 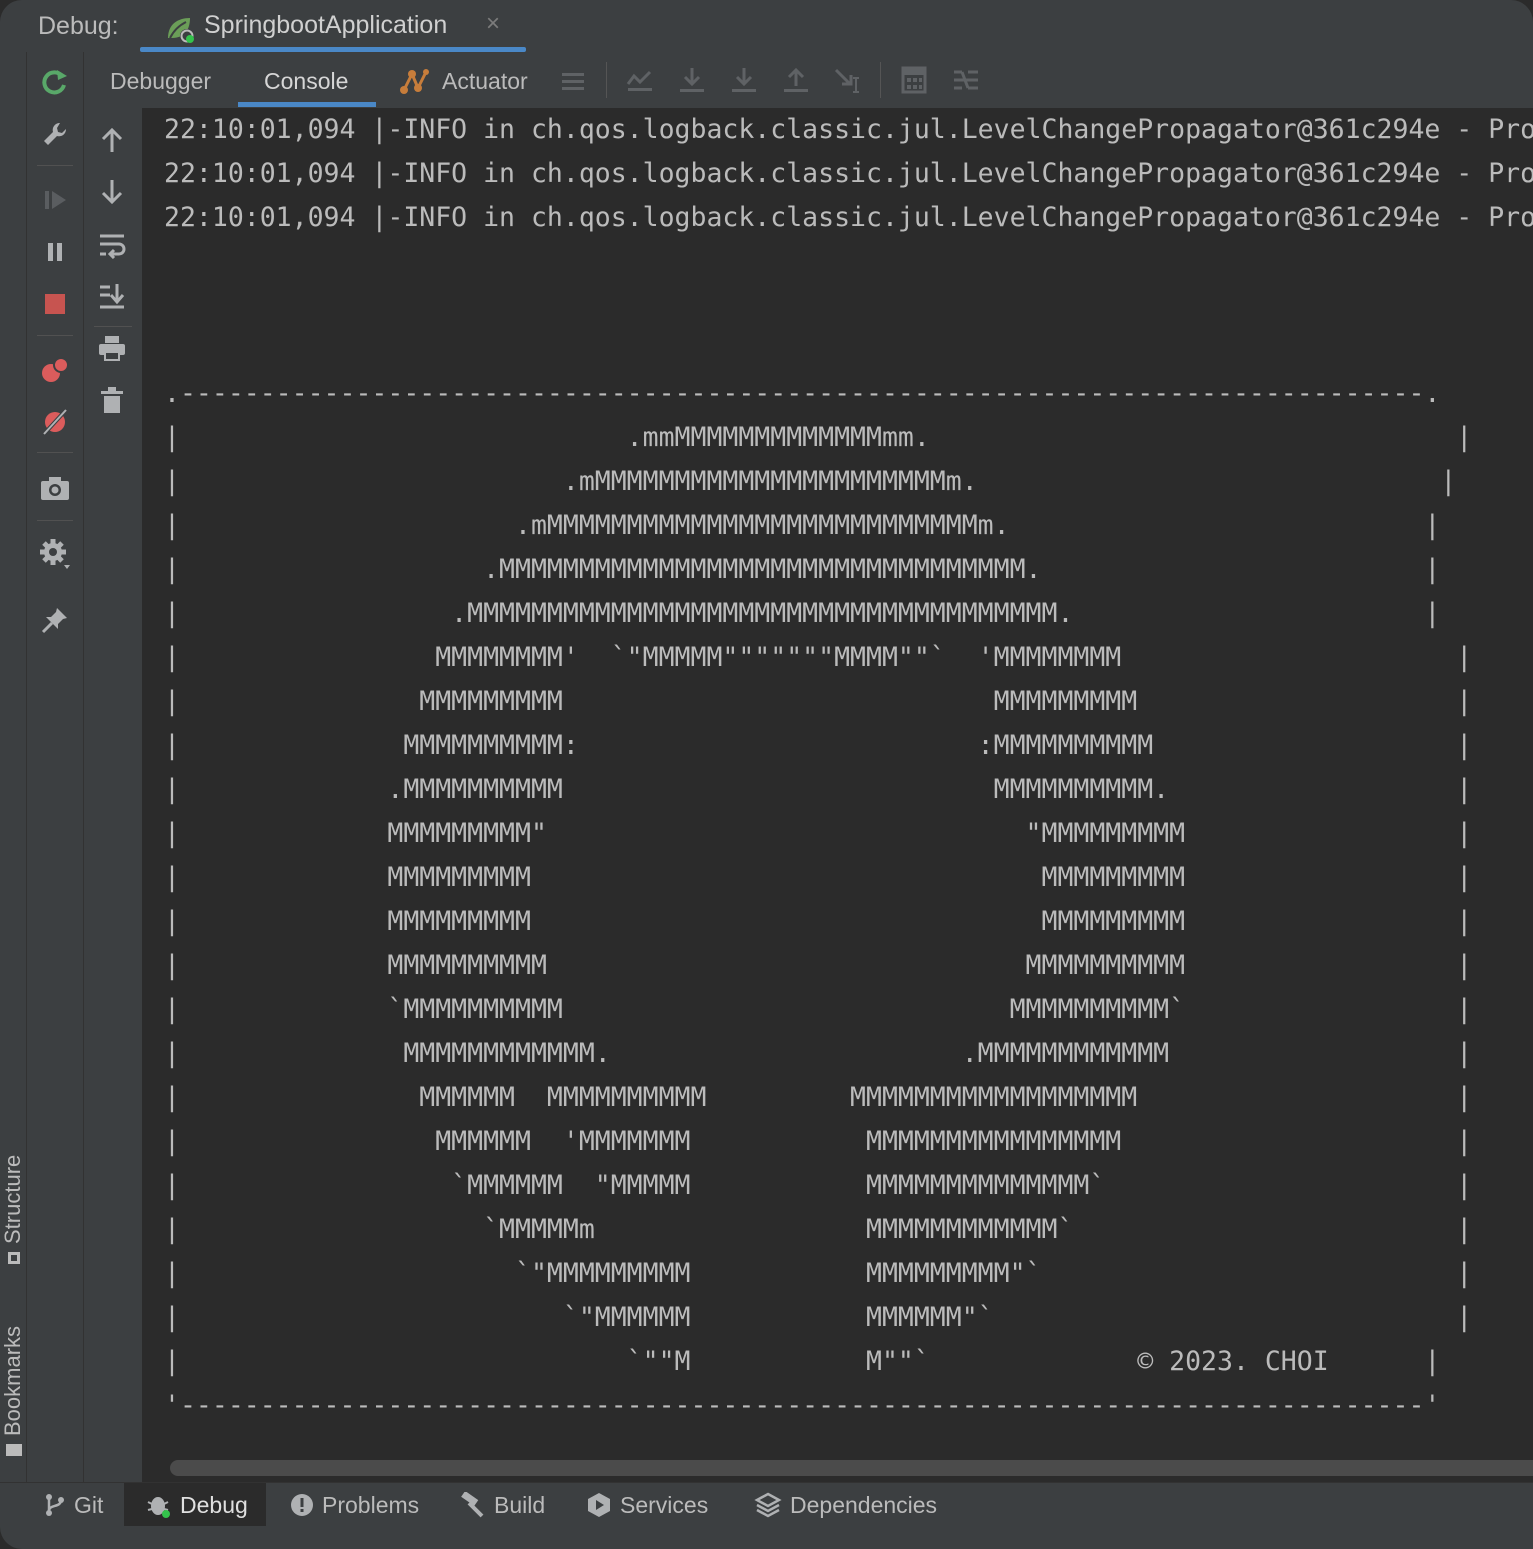 What do you see at coordinates (818, 745) in the screenshot?
I see `console-line: | MMMMMMMMMM: :MMMMMMMMMM |` at bounding box center [818, 745].